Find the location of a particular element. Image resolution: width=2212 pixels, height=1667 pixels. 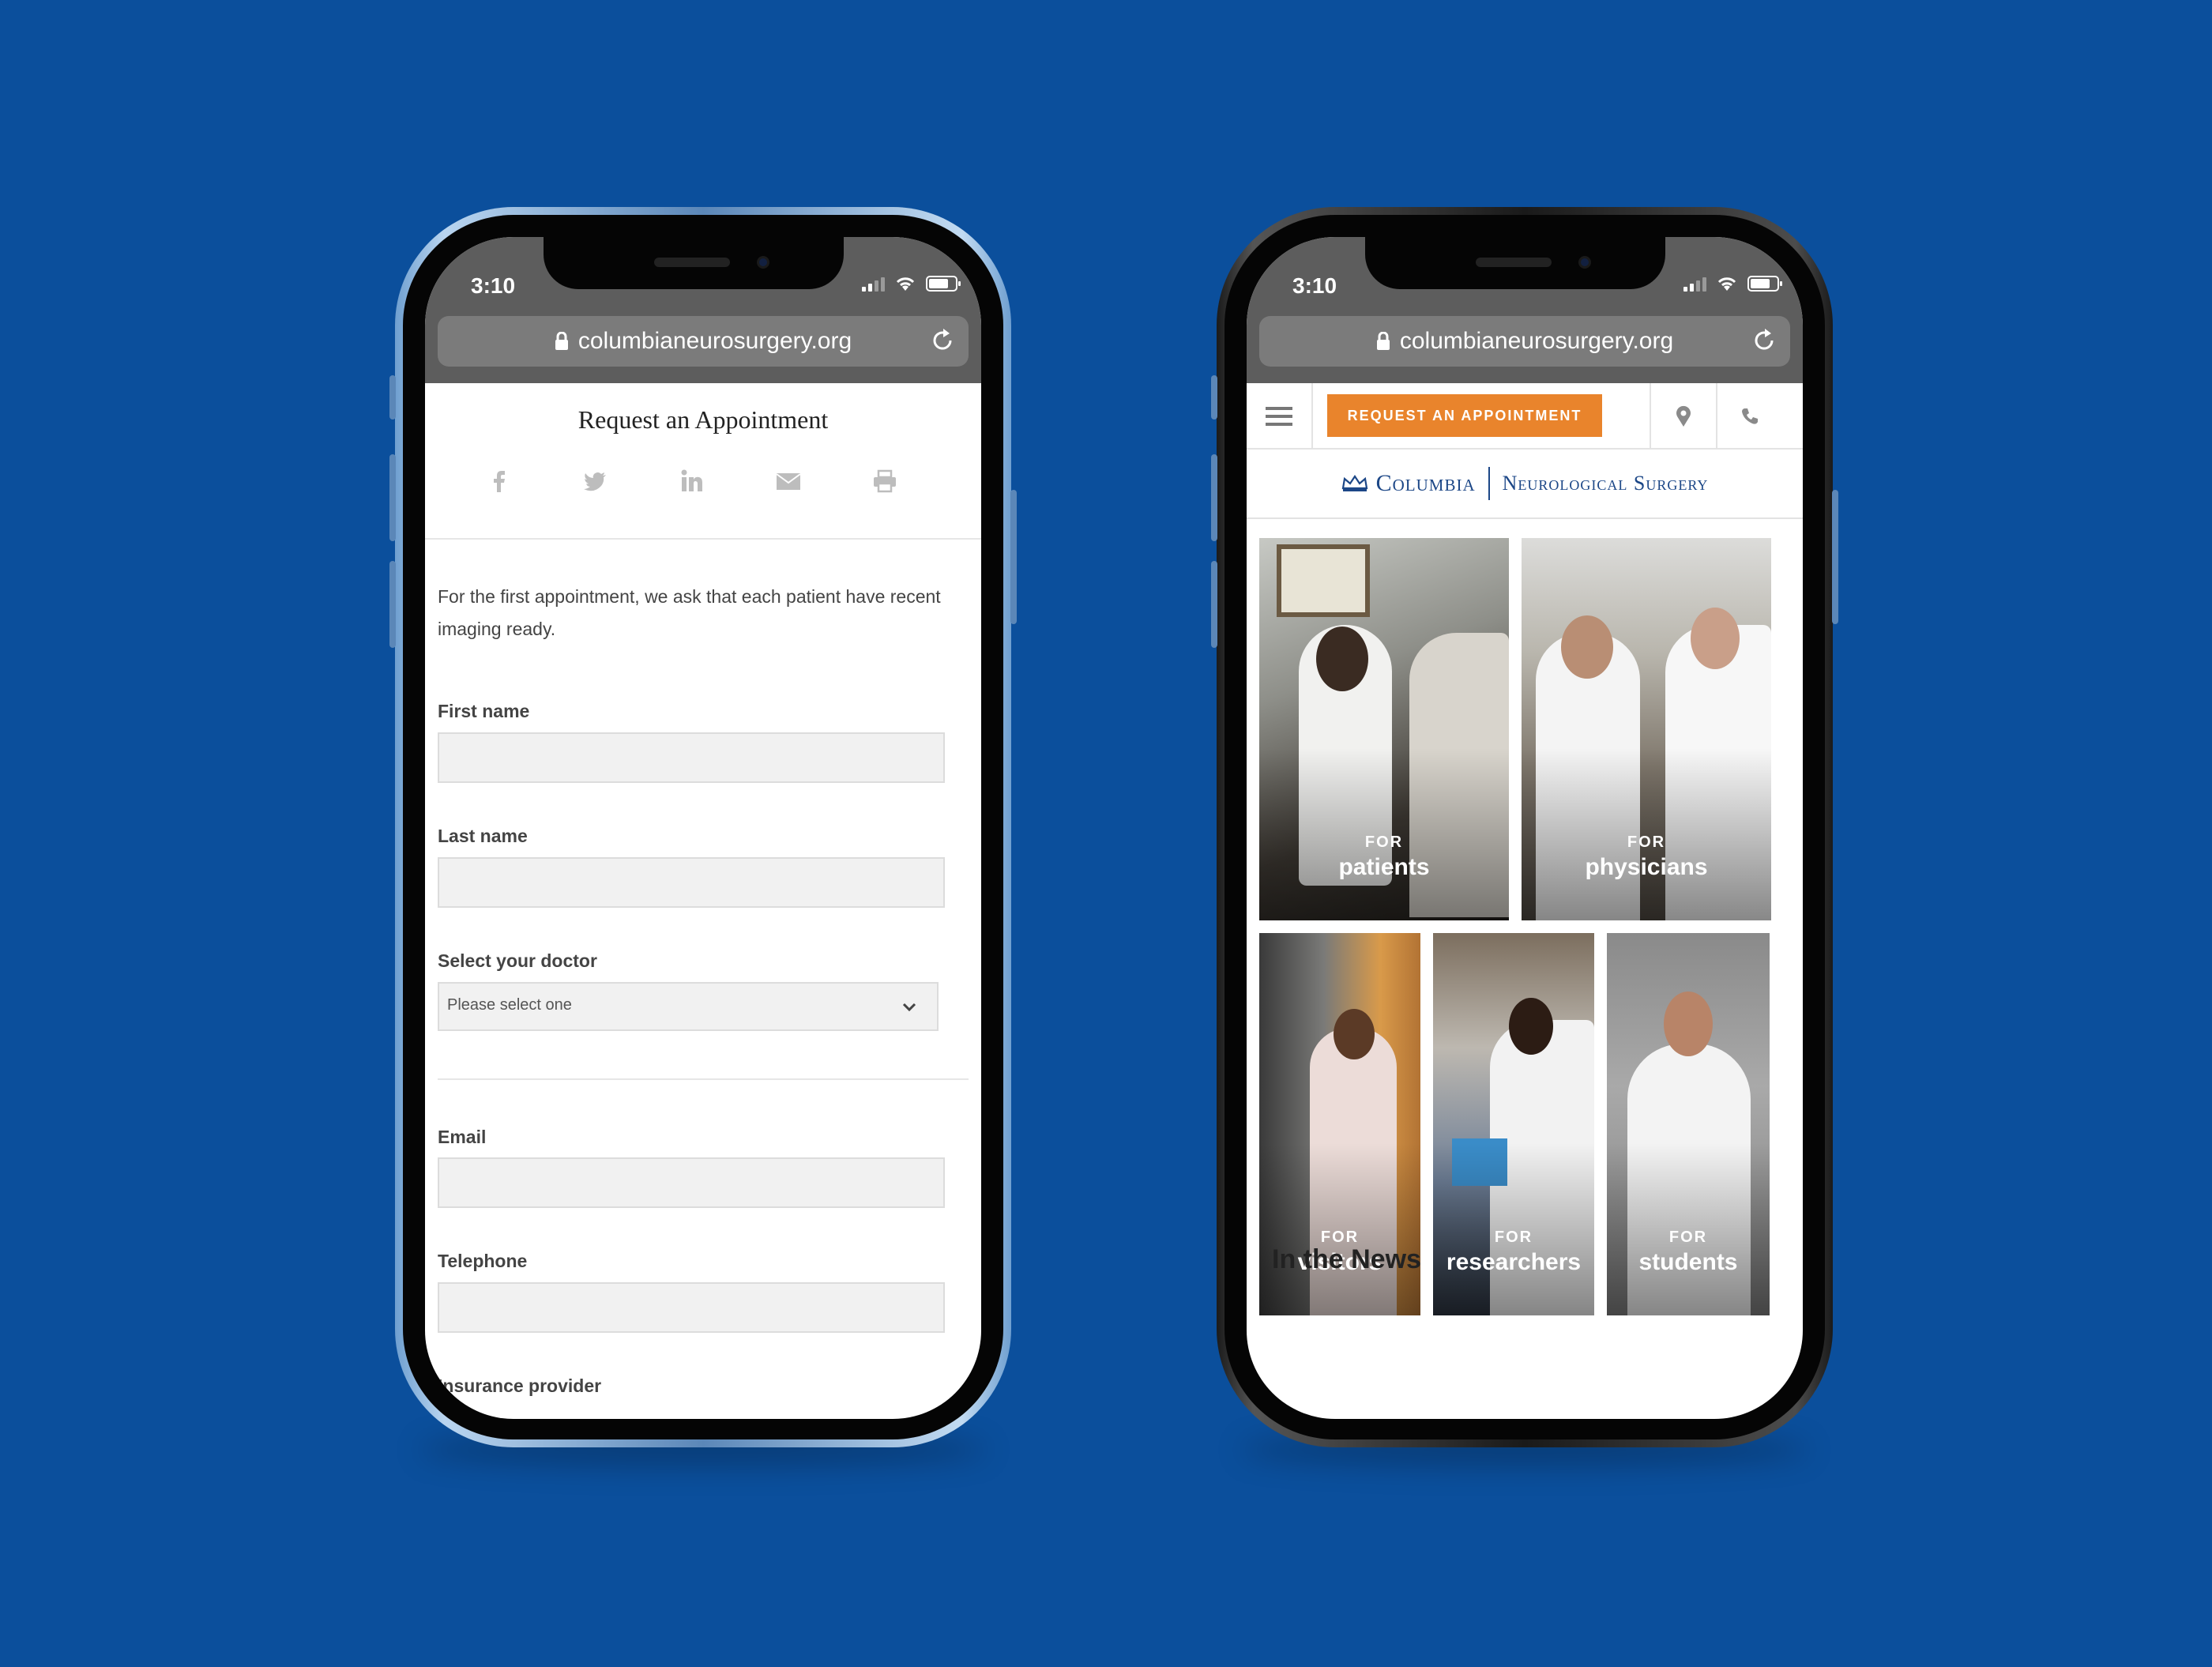

telephone-label: Telephone is located at coordinates (483, 1261).